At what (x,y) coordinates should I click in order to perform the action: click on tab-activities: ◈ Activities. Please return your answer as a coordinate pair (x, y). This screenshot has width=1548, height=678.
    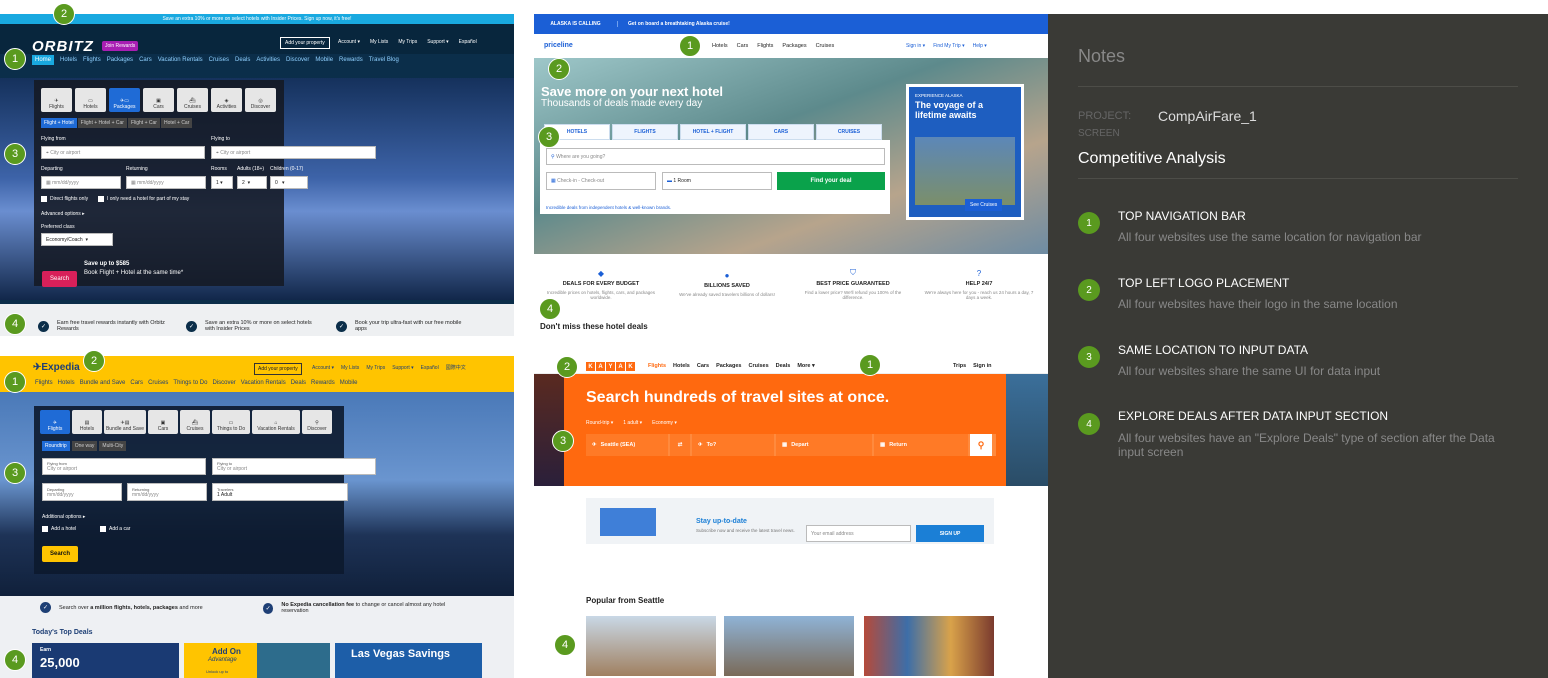
    Looking at the image, I should click on (226, 100).